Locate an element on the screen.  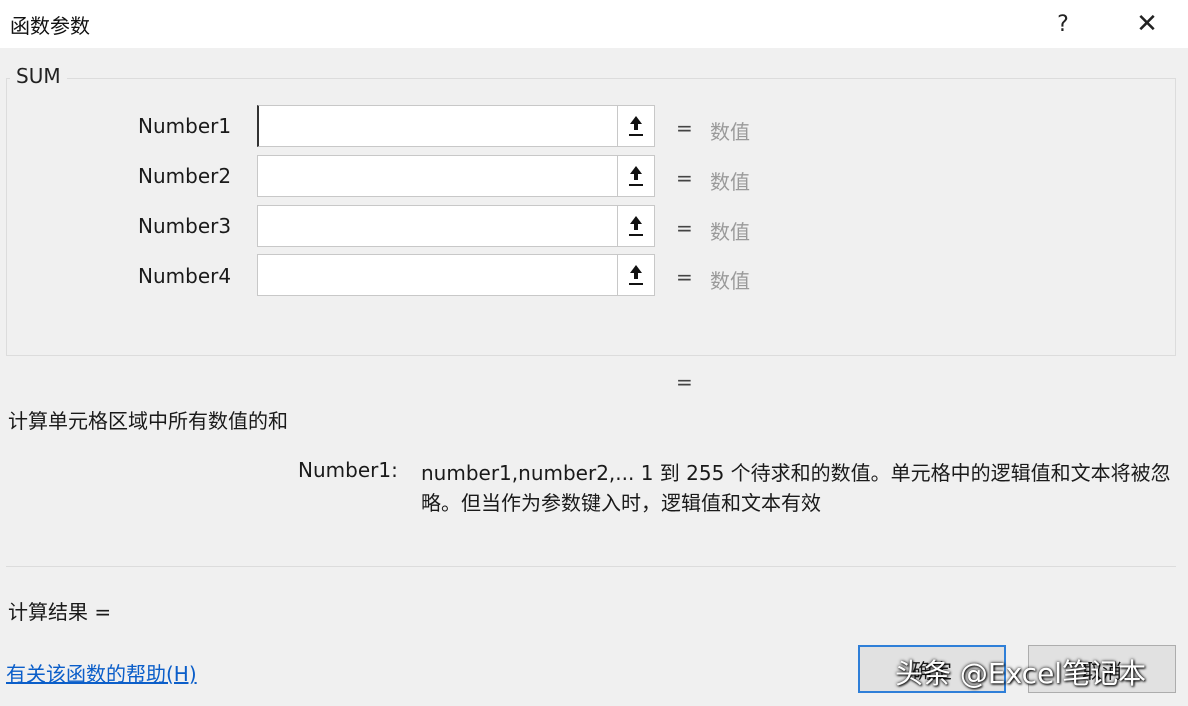
function-result-equals: = is located at coordinates (684, 382).